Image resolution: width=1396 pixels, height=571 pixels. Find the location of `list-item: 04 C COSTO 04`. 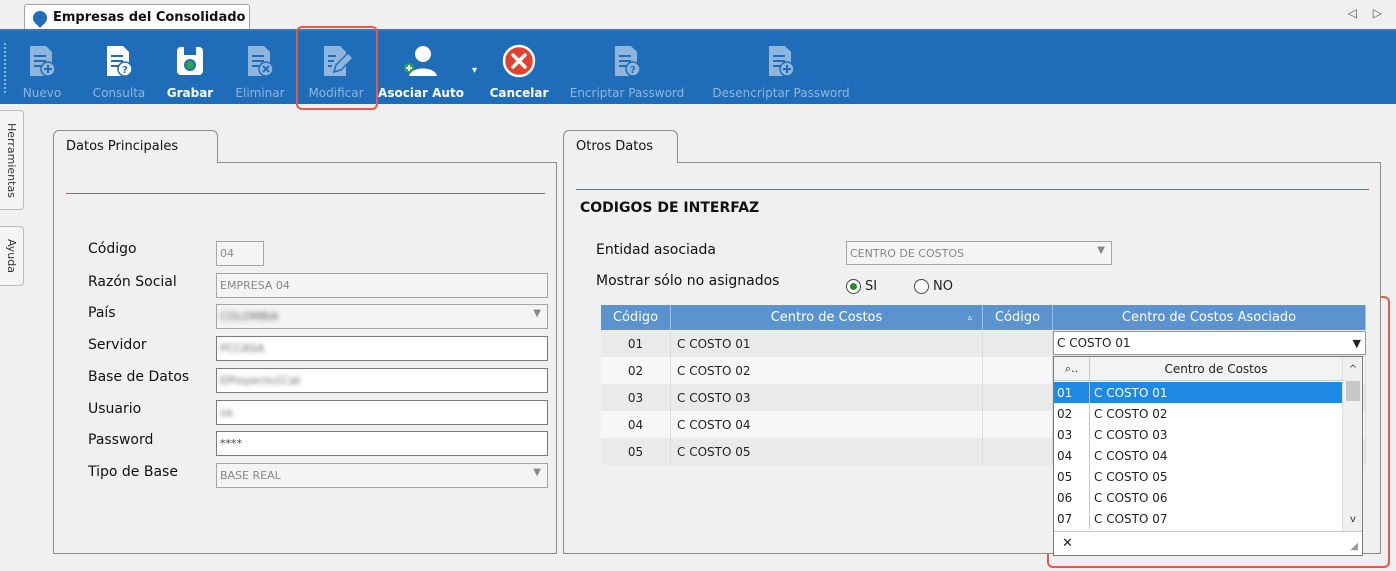

list-item: 04 C COSTO 04 is located at coordinates (1198, 455).